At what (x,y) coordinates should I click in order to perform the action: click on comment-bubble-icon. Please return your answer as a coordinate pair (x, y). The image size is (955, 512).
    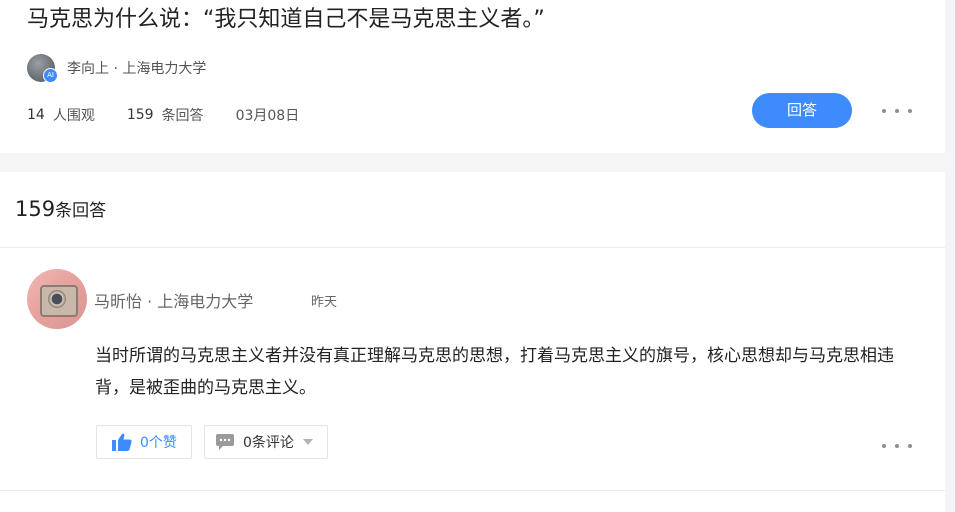
    Looking at the image, I should click on (225, 442).